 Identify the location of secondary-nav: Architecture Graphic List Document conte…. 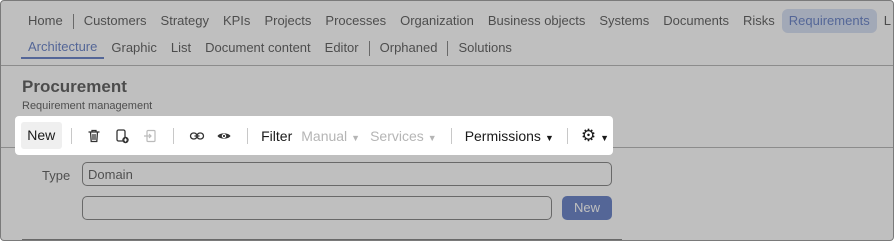
(270, 48).